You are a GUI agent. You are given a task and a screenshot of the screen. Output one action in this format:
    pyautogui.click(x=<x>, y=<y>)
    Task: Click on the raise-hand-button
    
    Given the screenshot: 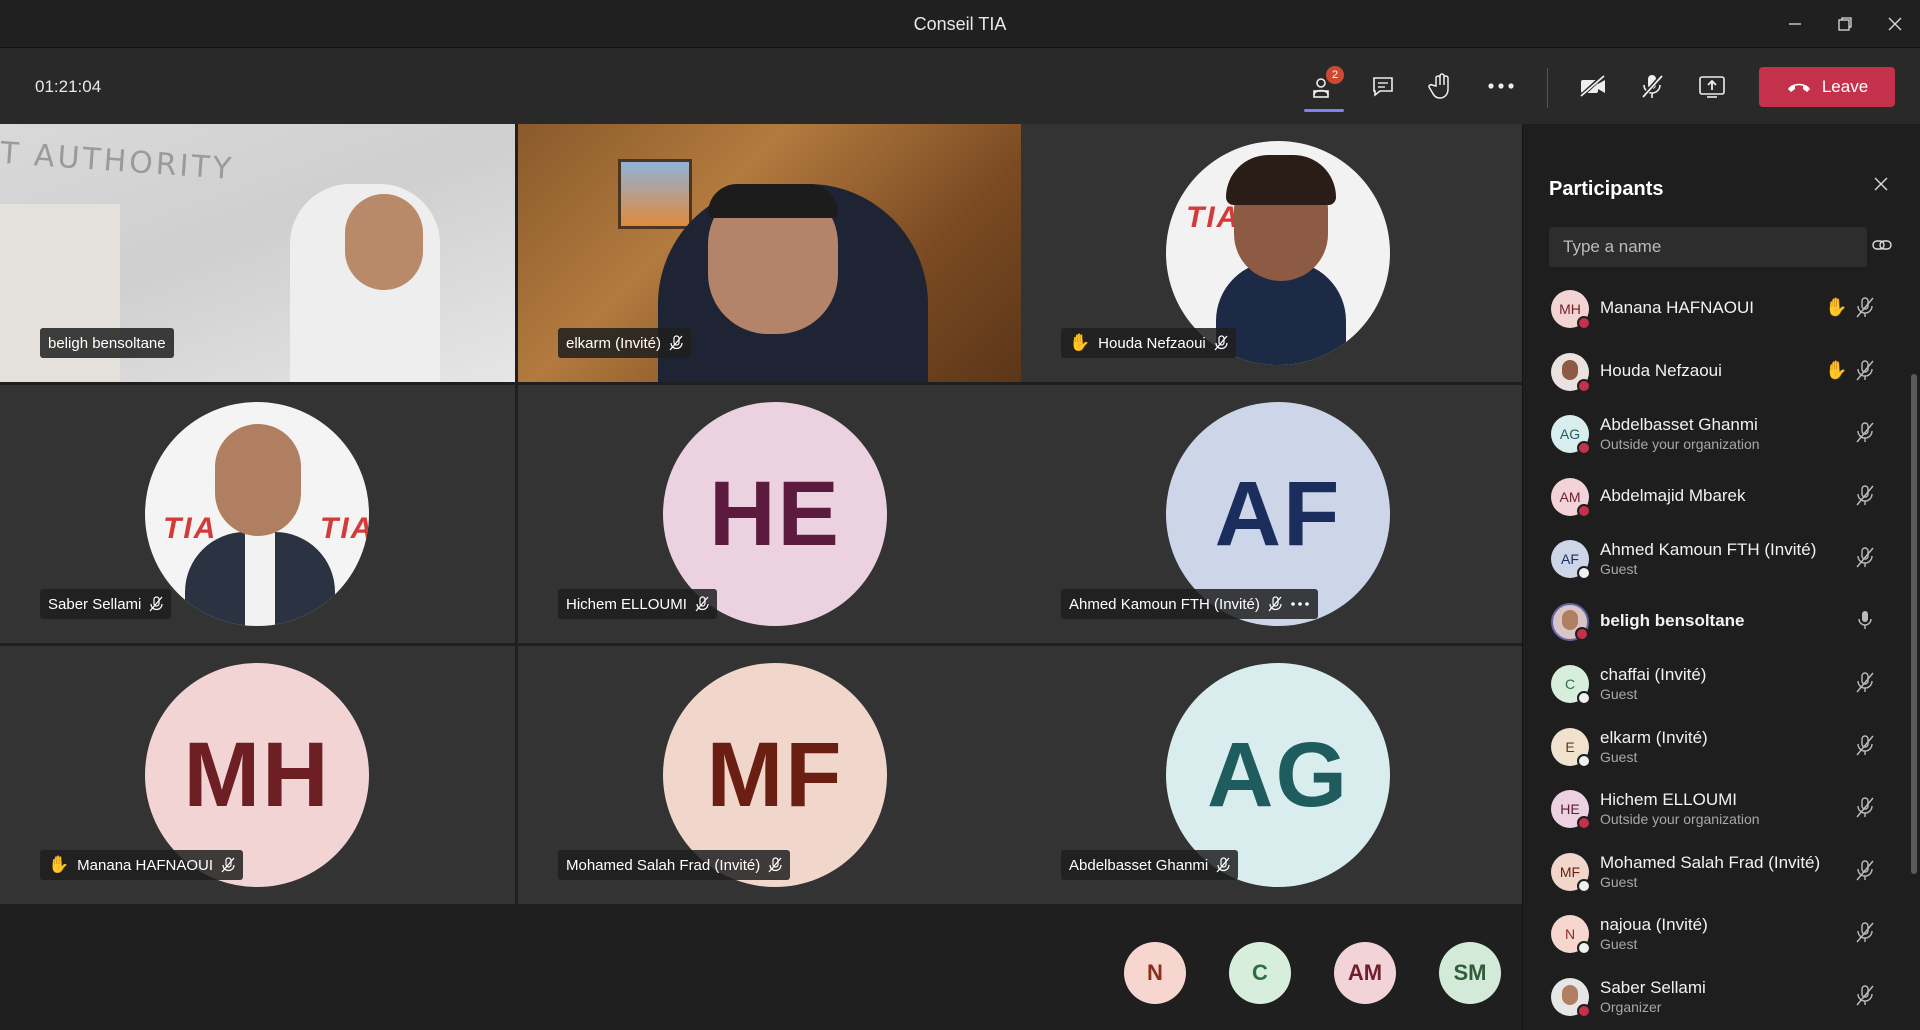 What is the action you would take?
    pyautogui.click(x=1441, y=86)
    